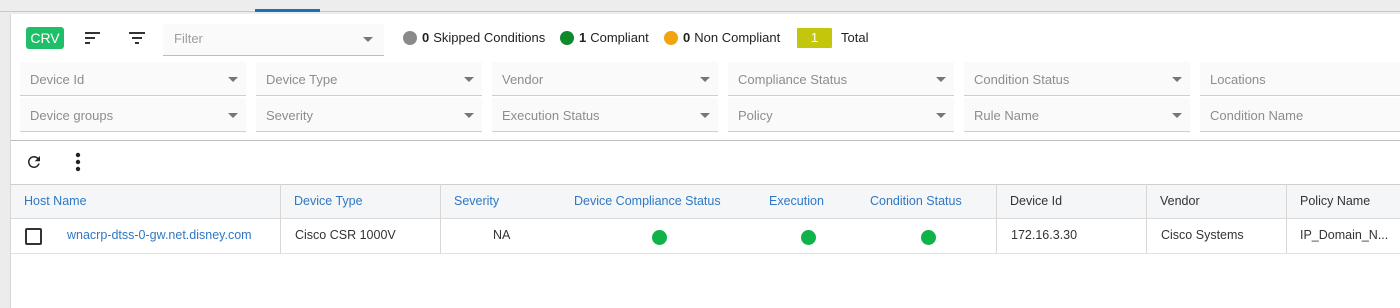 The width and height of the screenshot is (1400, 308). I want to click on compliant-count: 1, so click(583, 37).